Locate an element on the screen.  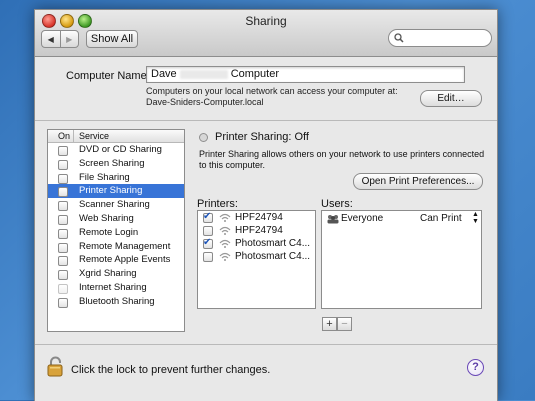
service-row: Printer Sharing is located at coordinates (116, 191).